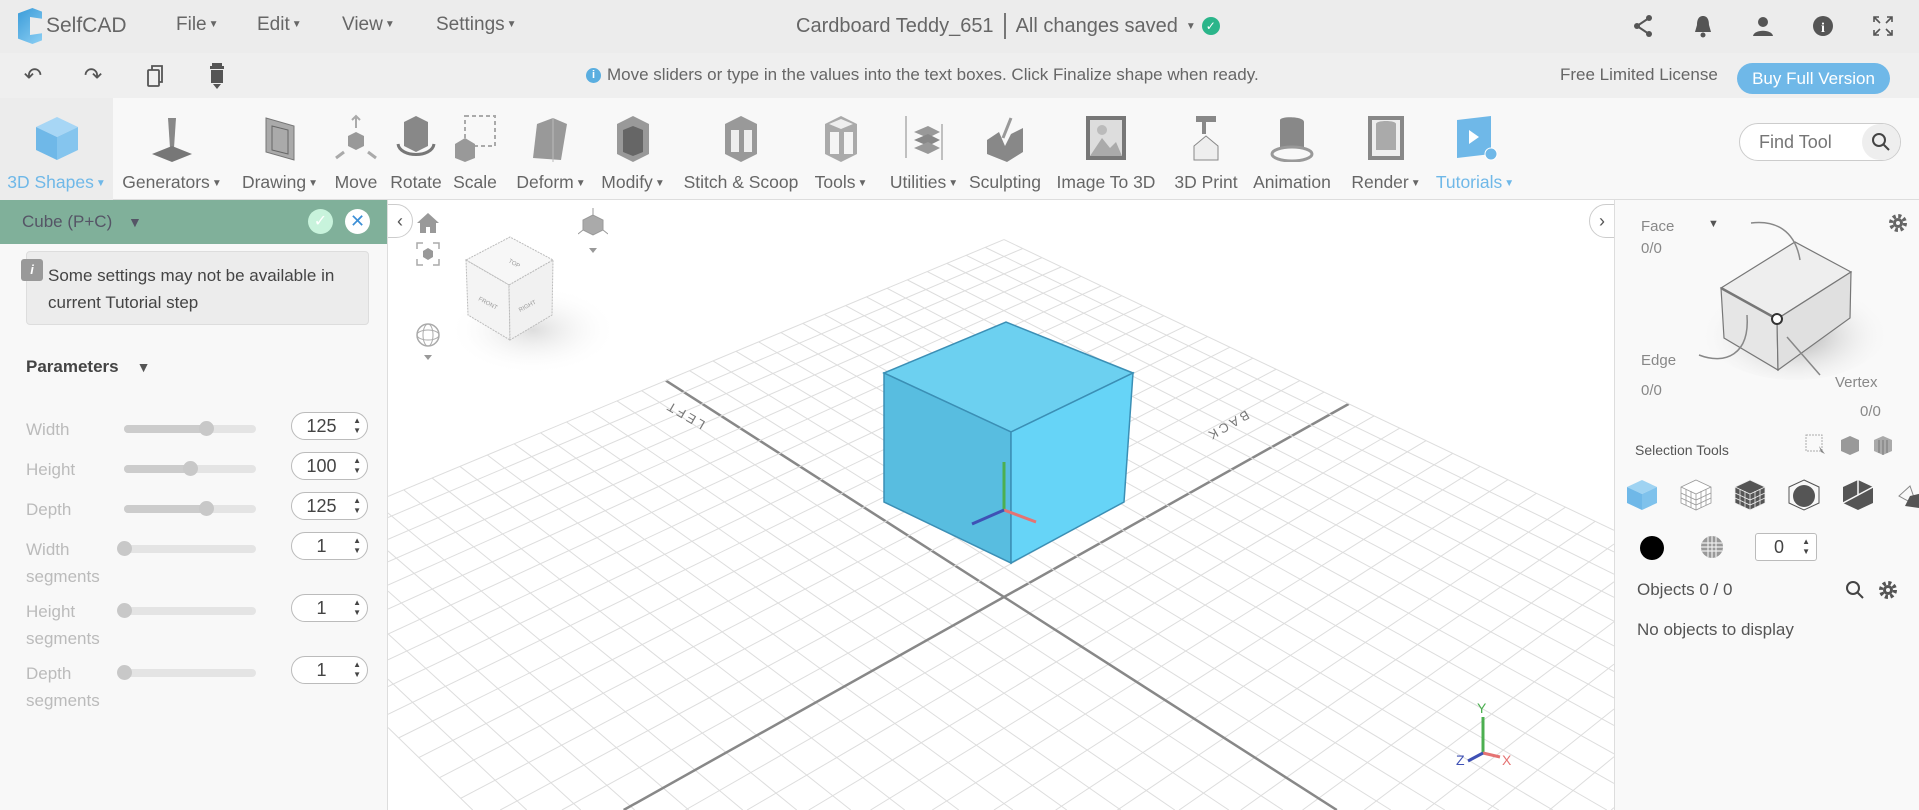 Image resolution: width=1919 pixels, height=810 pixels. I want to click on tool-scale: Scale, so click(475, 149).